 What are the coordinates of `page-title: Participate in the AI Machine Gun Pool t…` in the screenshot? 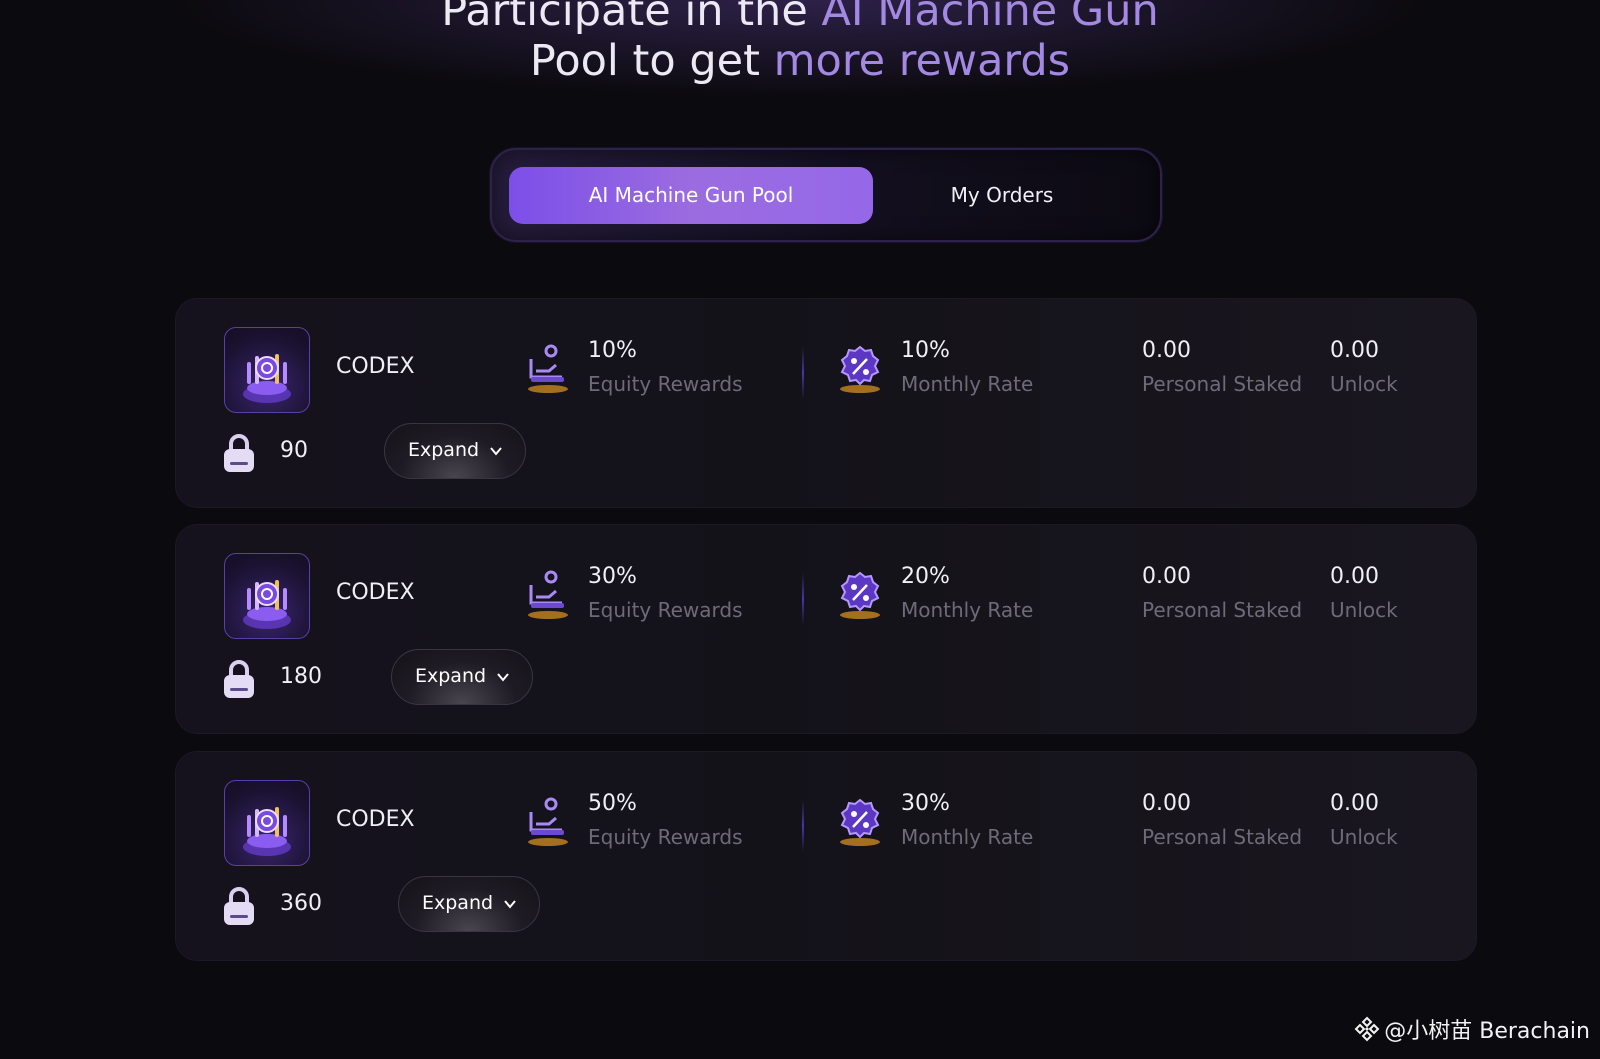 It's located at (800, 43).